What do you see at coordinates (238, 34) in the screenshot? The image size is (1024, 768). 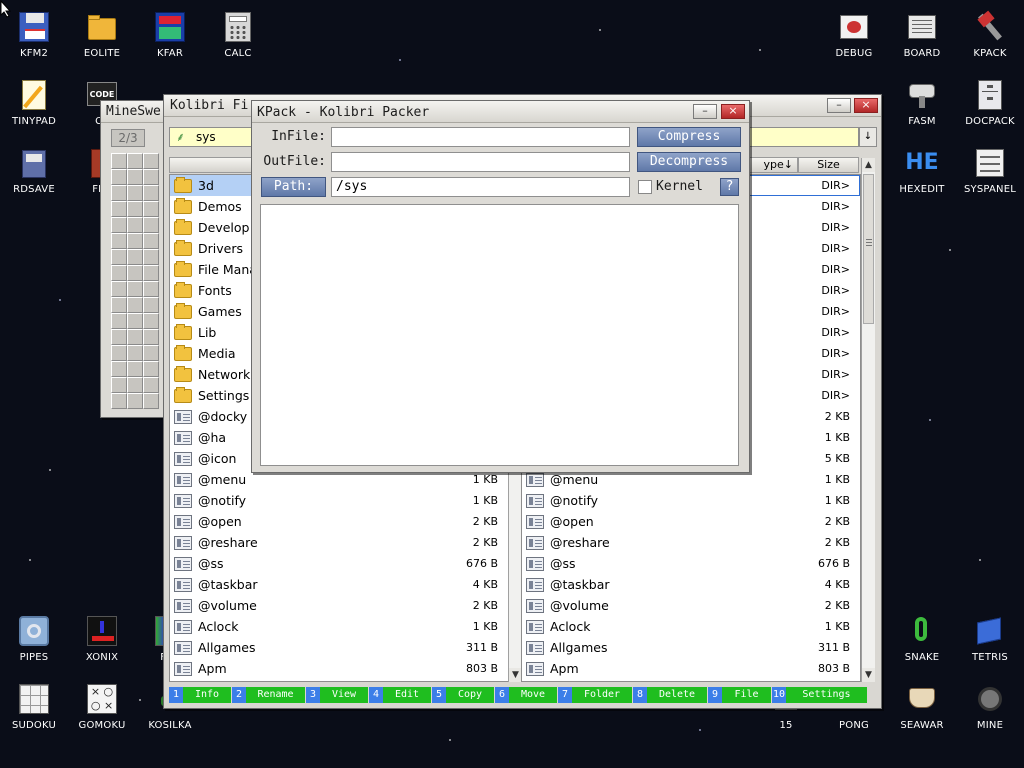 I see `desktop-icon-calc: CALC` at bounding box center [238, 34].